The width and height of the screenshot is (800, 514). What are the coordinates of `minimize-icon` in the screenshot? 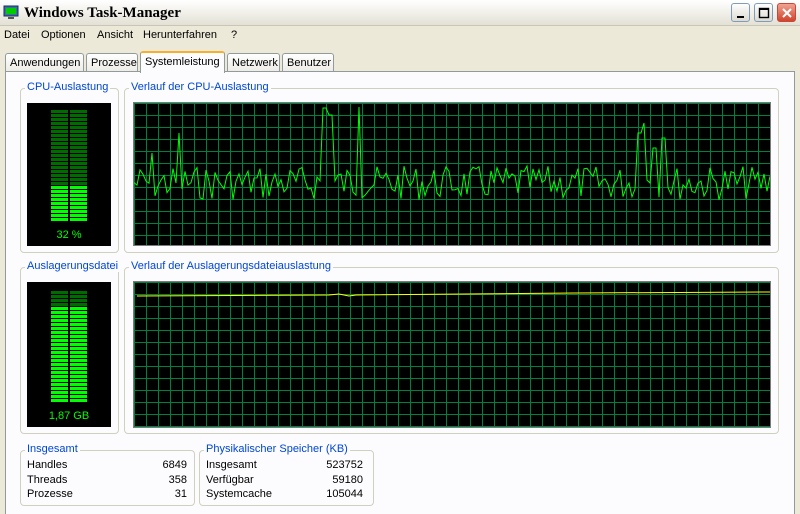 It's located at (740, 17).